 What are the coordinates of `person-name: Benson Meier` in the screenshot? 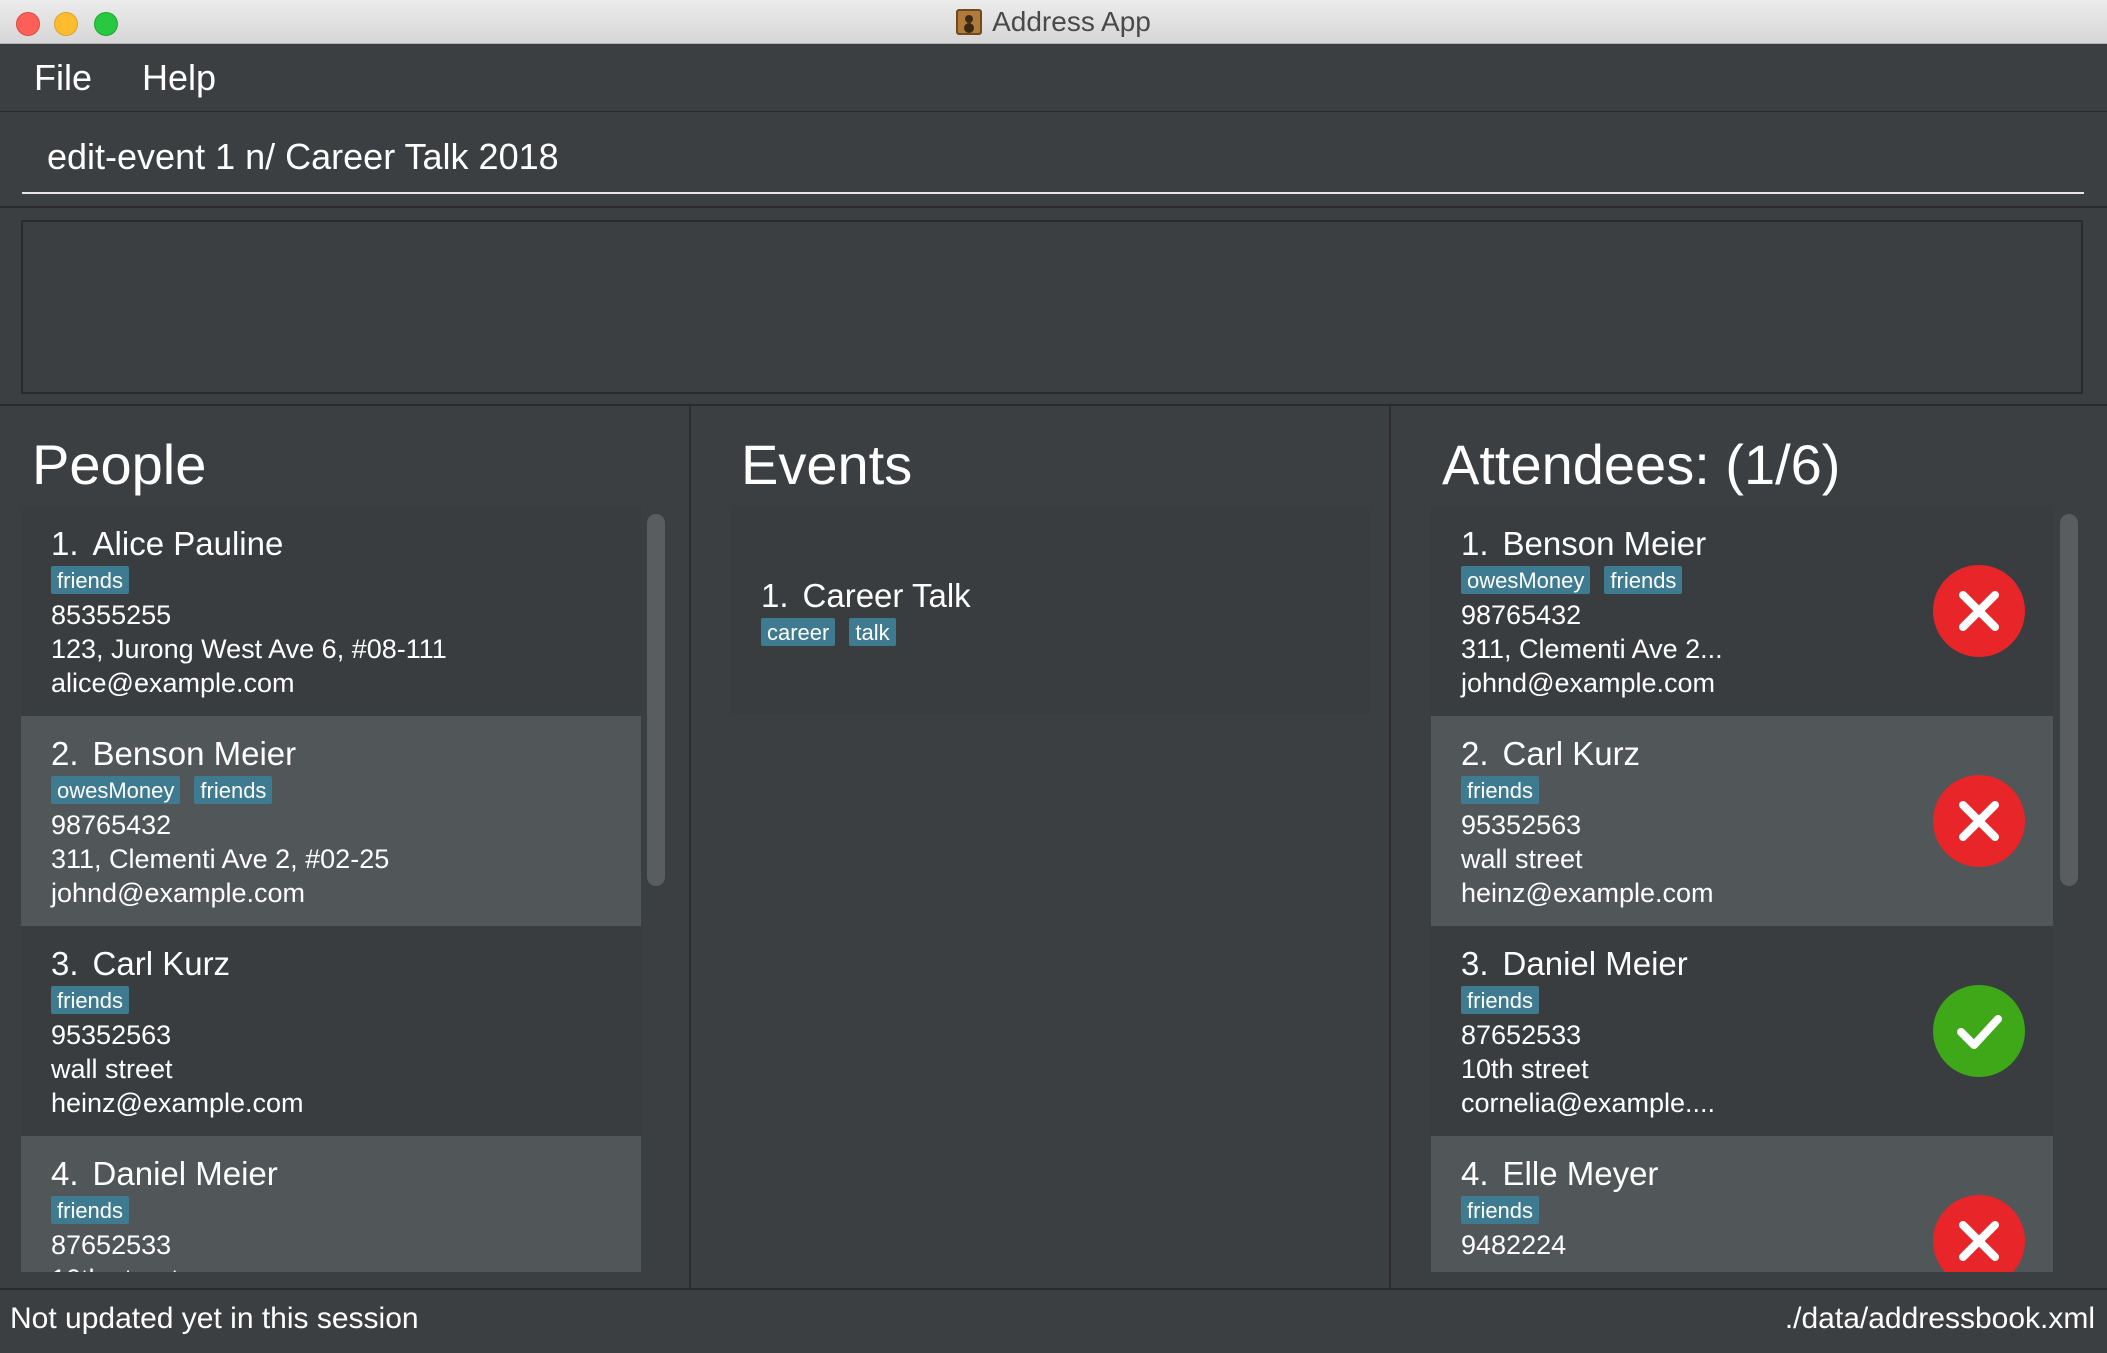 It's located at (194, 753).